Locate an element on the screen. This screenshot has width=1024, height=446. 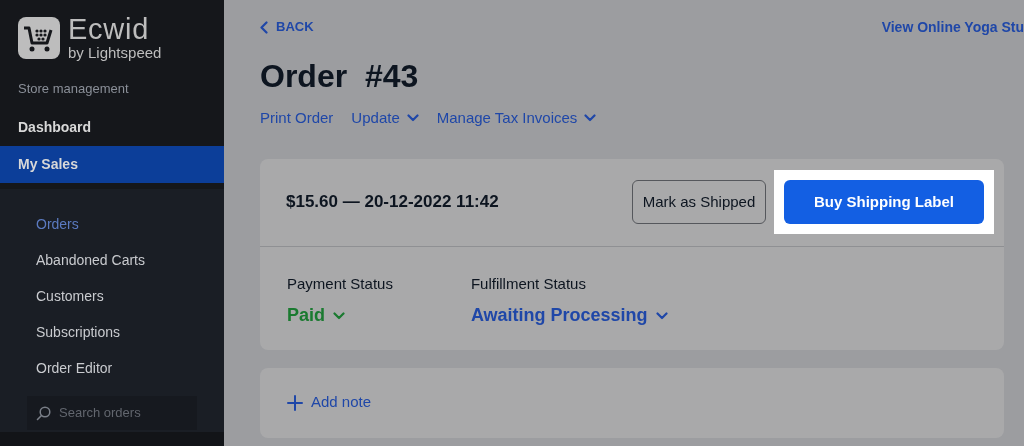
status-dropdown: Paid is located at coordinates (340, 315).